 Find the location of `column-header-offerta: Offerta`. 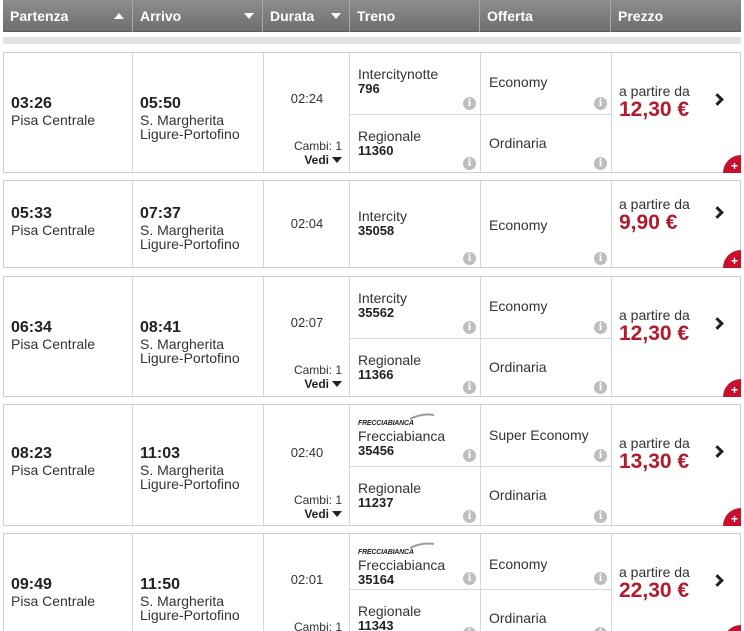

column-header-offerta: Offerta is located at coordinates (545, 16).